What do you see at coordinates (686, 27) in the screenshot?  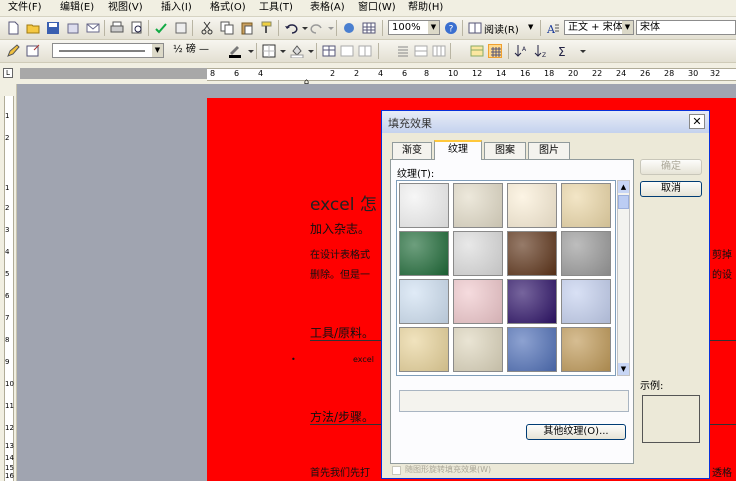 I see `font-select: 宋体` at bounding box center [686, 27].